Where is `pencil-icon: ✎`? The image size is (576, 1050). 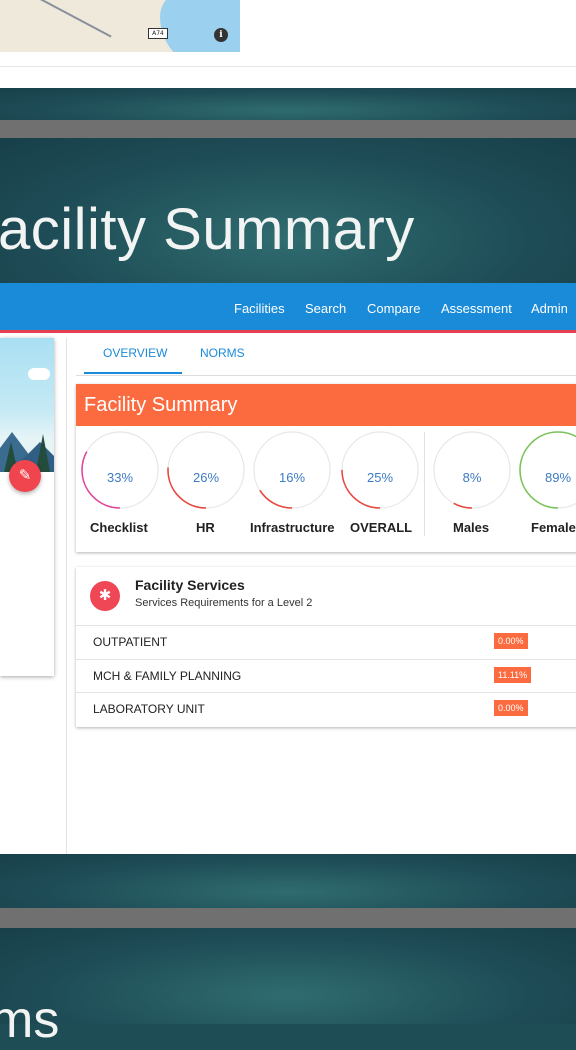 pencil-icon: ✎ is located at coordinates (25, 475).